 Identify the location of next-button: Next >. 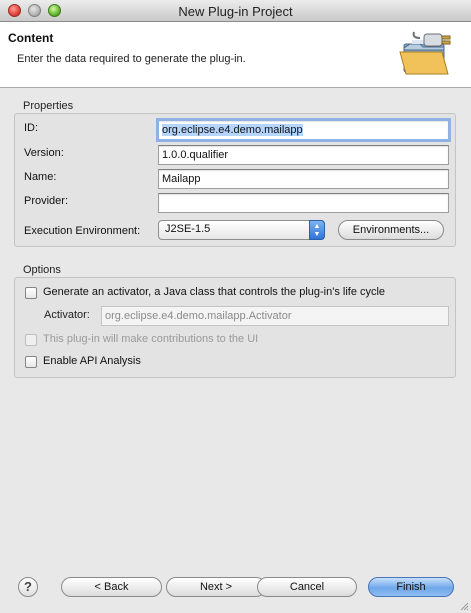
(216, 587).